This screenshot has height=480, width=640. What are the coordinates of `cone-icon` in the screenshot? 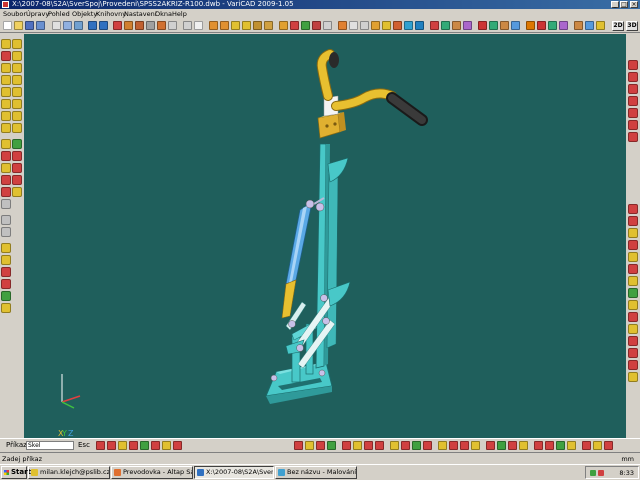 It's located at (6, 56).